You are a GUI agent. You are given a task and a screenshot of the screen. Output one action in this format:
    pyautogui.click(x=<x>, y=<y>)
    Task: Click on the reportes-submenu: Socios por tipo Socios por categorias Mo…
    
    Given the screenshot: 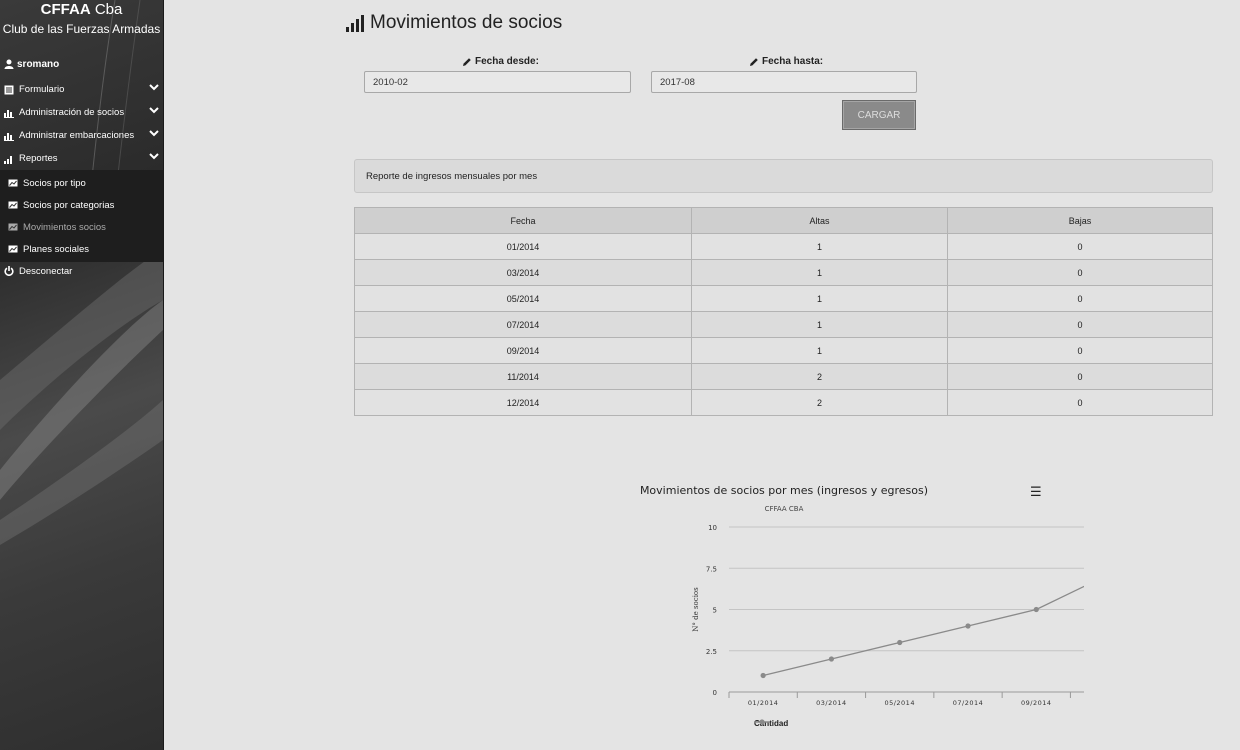 What is the action you would take?
    pyautogui.click(x=81, y=216)
    